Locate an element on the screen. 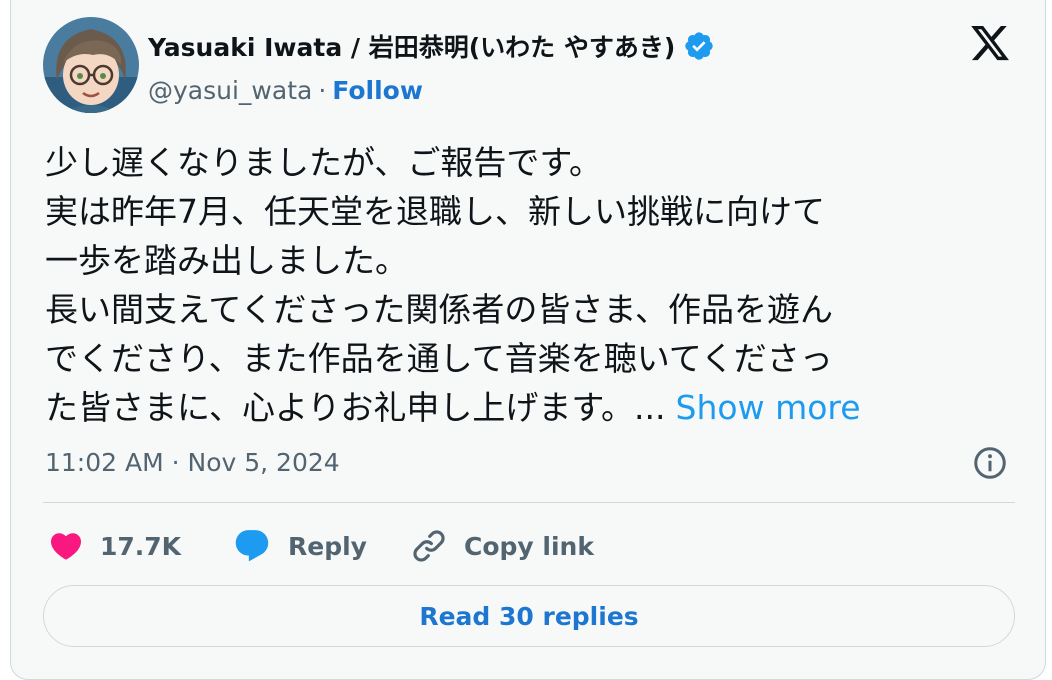 The height and width of the screenshot is (680, 1052). tweet-text-last-line: た皆さまに、心よりお礼申し上げます。... Show more is located at coordinates (525, 407).